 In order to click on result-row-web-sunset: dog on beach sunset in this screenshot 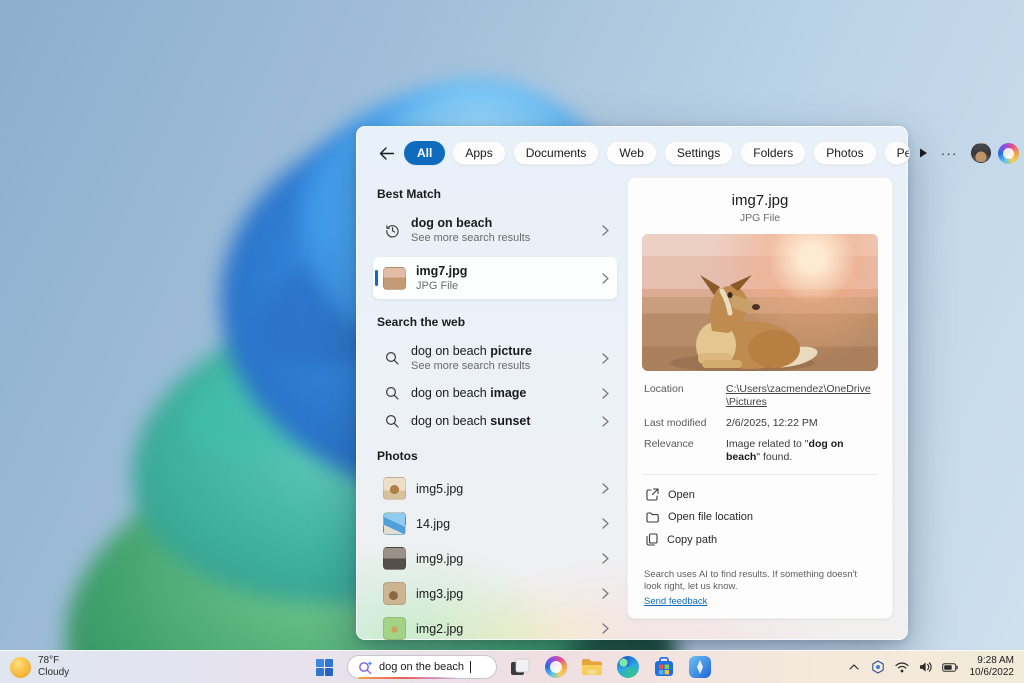, I will do `click(495, 421)`.